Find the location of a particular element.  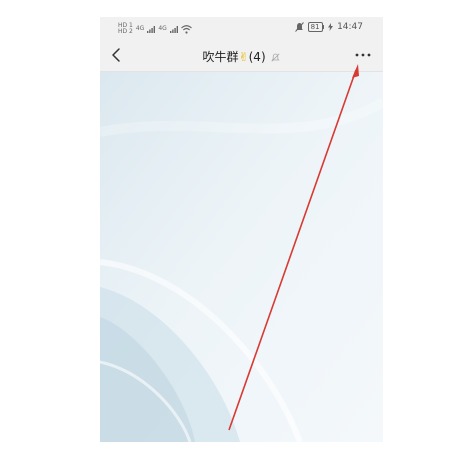

battery-icon: 81 is located at coordinates (315, 27).